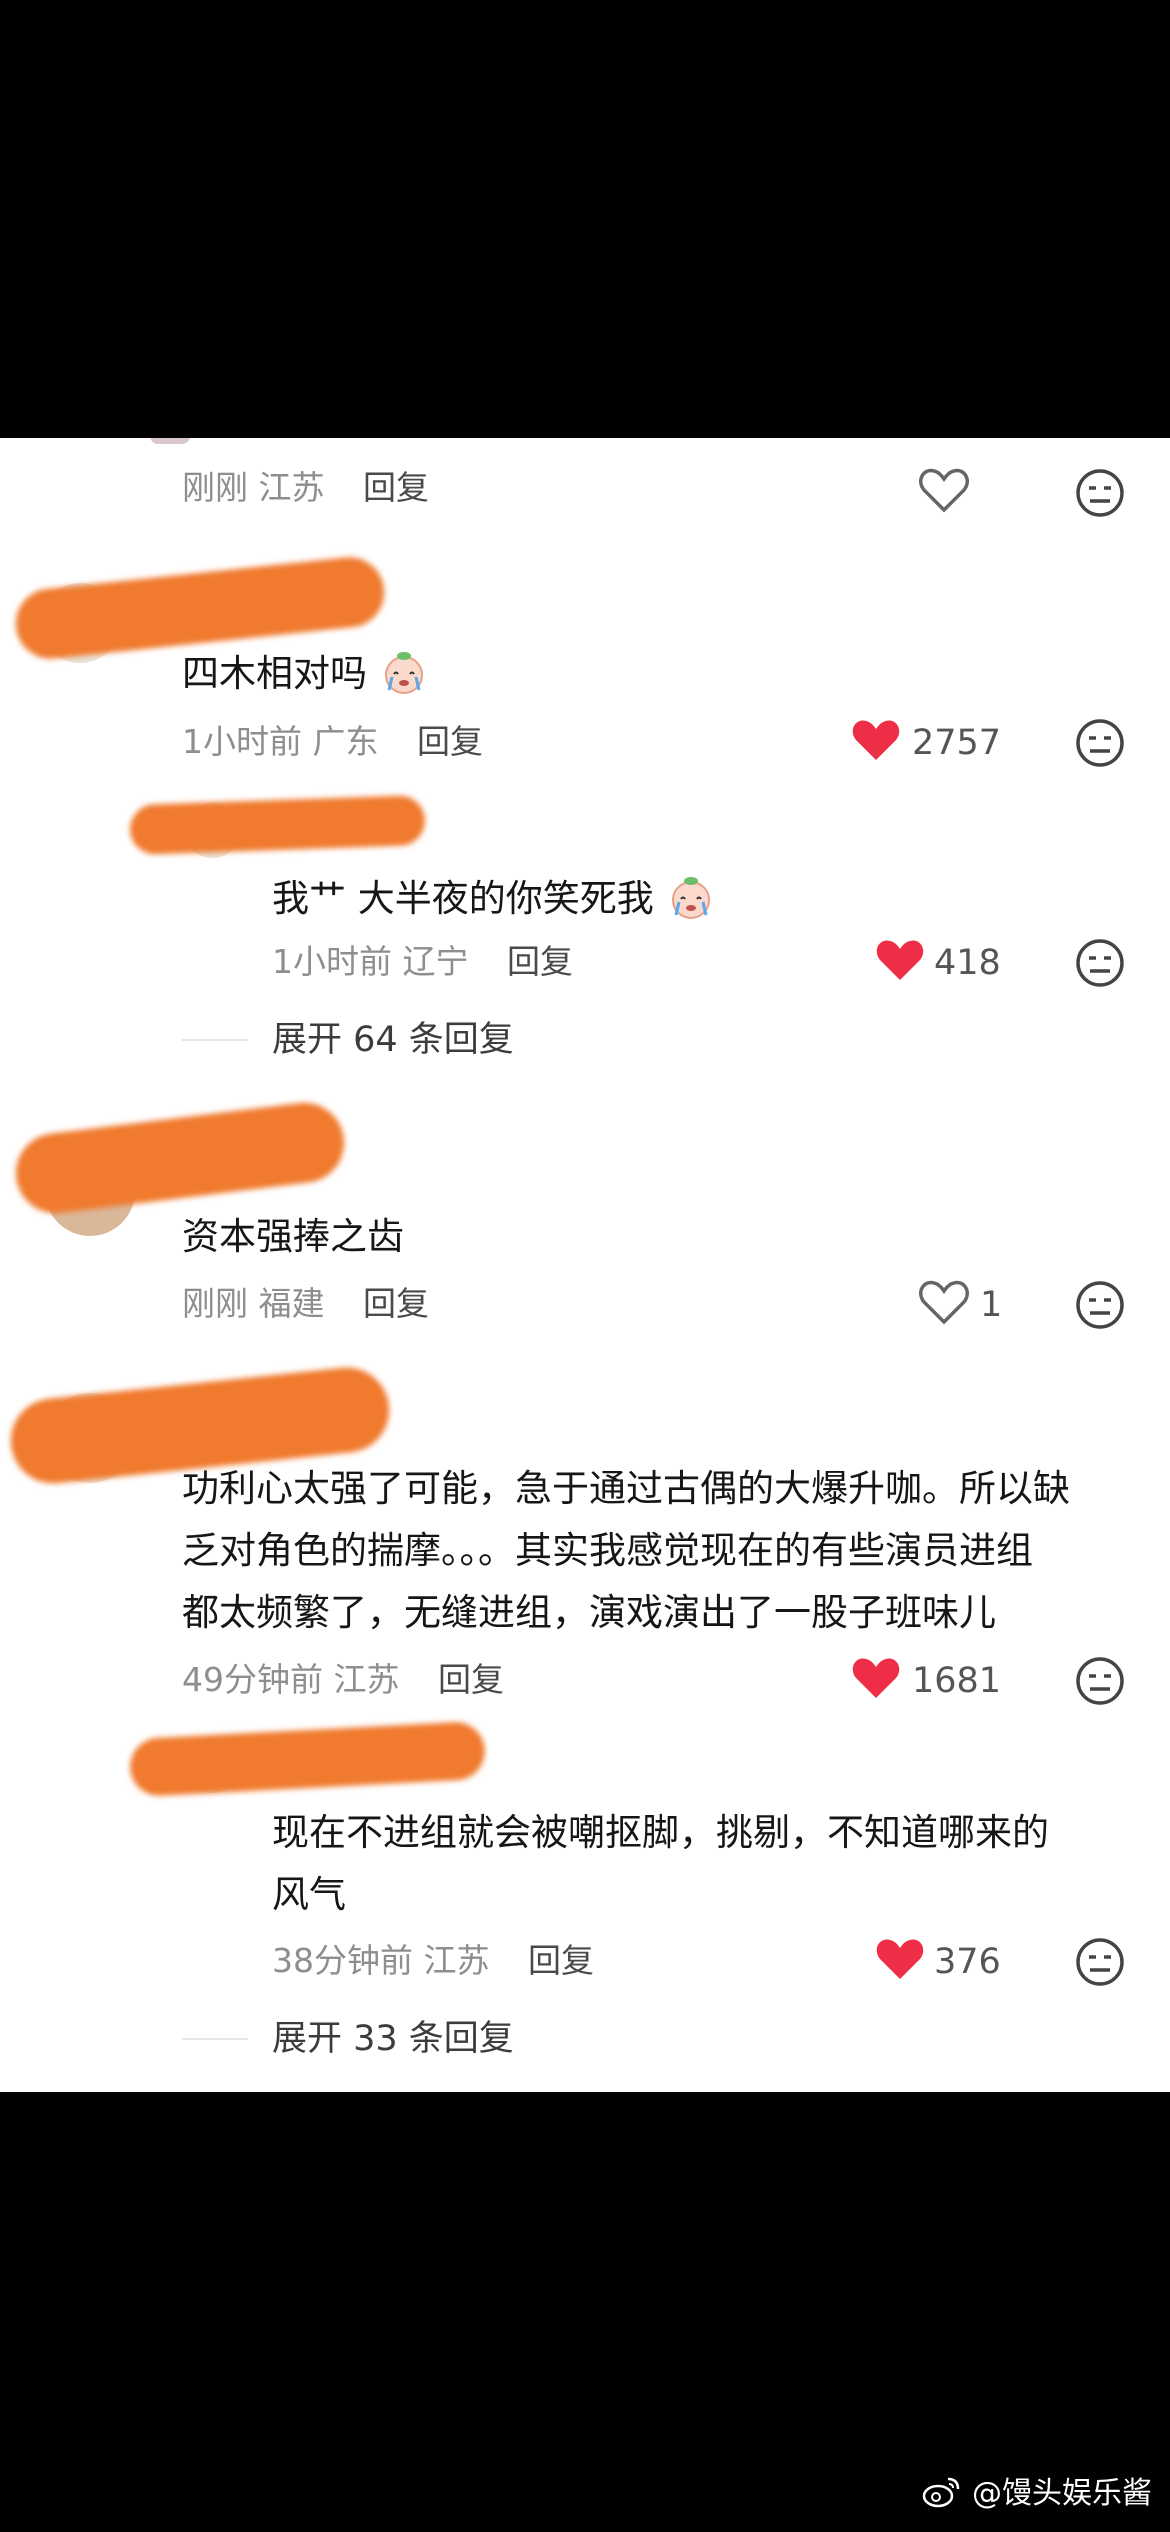 Image resolution: width=1170 pixels, height=2532 pixels. I want to click on like-count: 2757, so click(957, 743).